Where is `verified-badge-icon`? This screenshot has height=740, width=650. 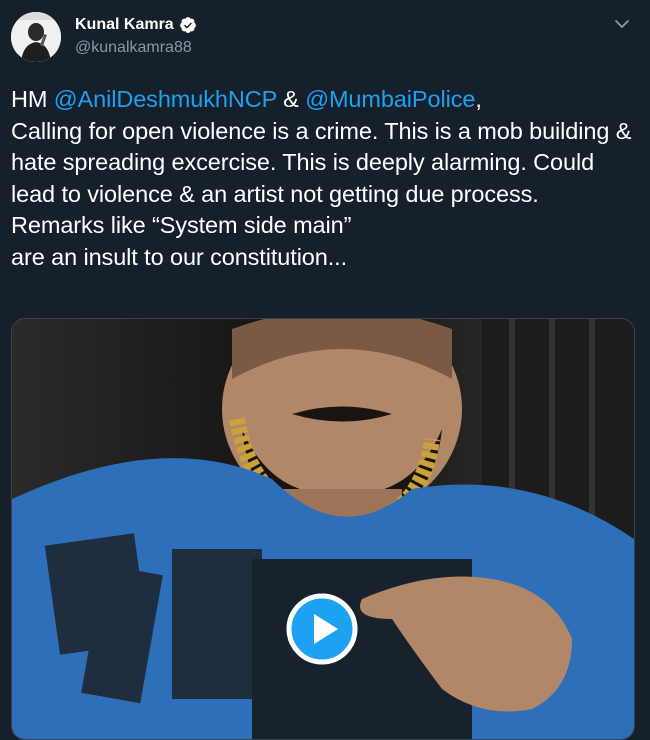
verified-badge-icon is located at coordinates (187, 25).